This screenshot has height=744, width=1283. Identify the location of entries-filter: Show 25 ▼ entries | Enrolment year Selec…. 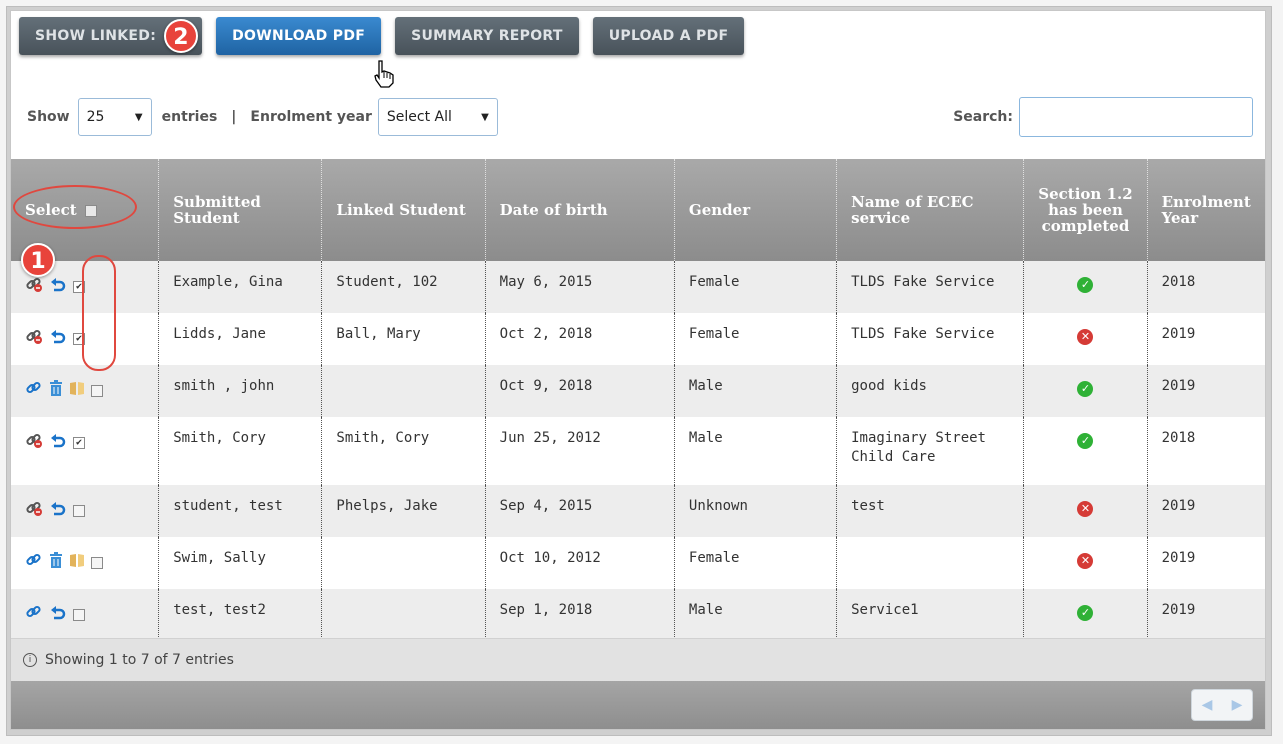
(262, 117).